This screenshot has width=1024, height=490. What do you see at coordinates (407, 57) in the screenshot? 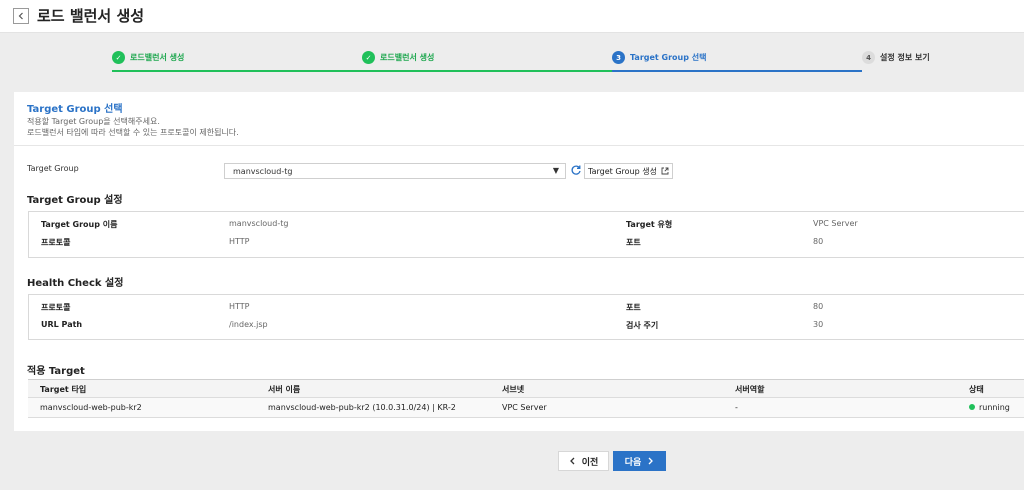
I see `step-2-label: 로드밸런서 생성` at bounding box center [407, 57].